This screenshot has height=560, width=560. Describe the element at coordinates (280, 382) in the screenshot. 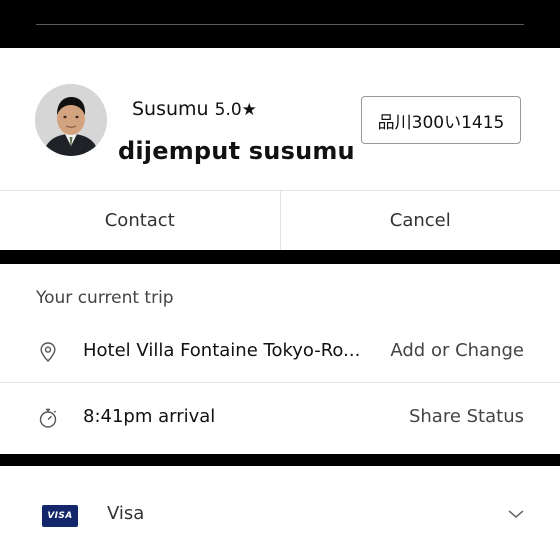

I see `row-divider` at that location.